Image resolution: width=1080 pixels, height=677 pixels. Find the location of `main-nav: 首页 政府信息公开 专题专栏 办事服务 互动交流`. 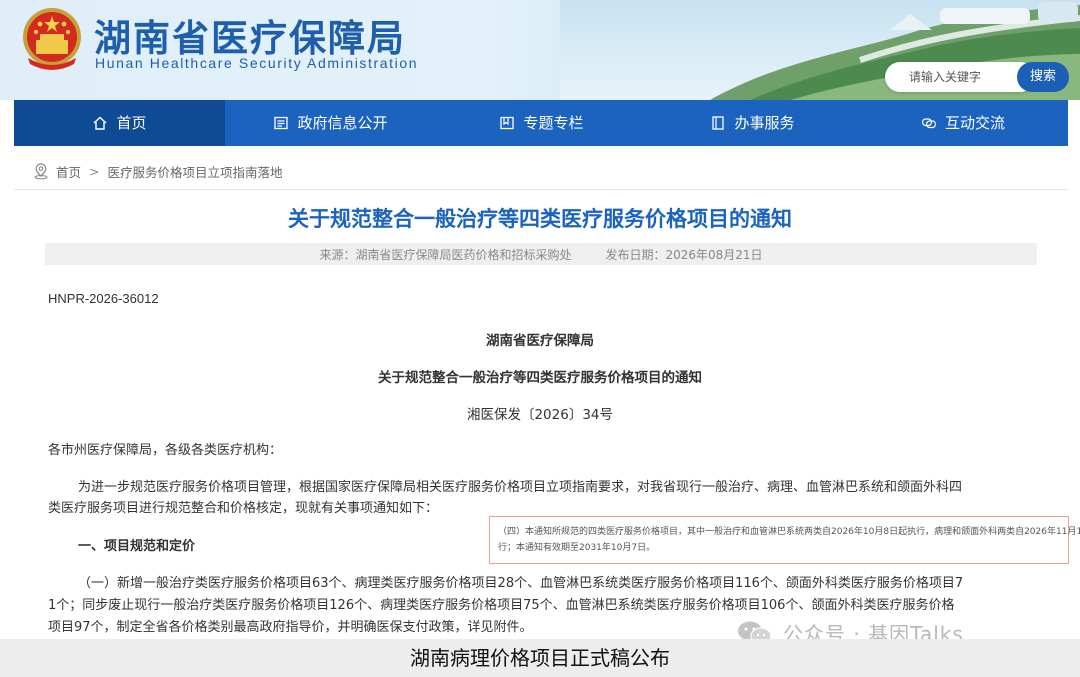

main-nav: 首页 政府信息公开 专题专栏 办事服务 互动交流 is located at coordinates (541, 123).